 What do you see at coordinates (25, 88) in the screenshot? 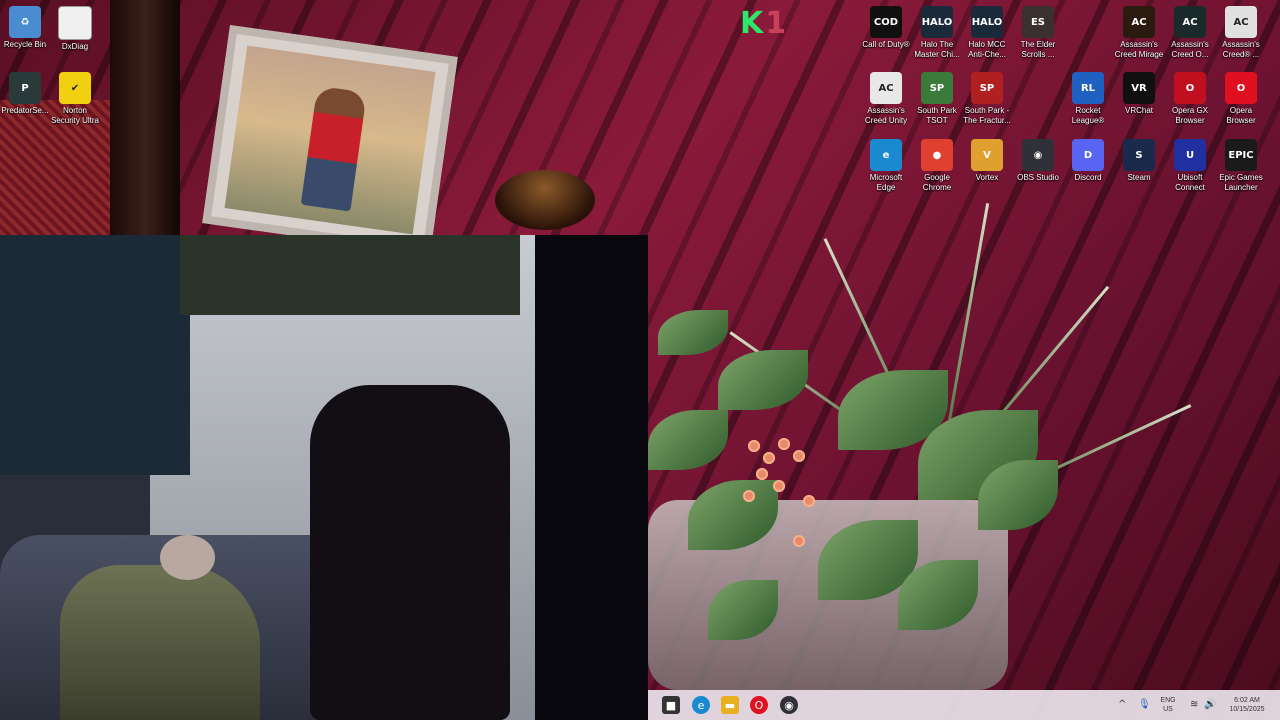
I see `predator-icon: P` at bounding box center [25, 88].